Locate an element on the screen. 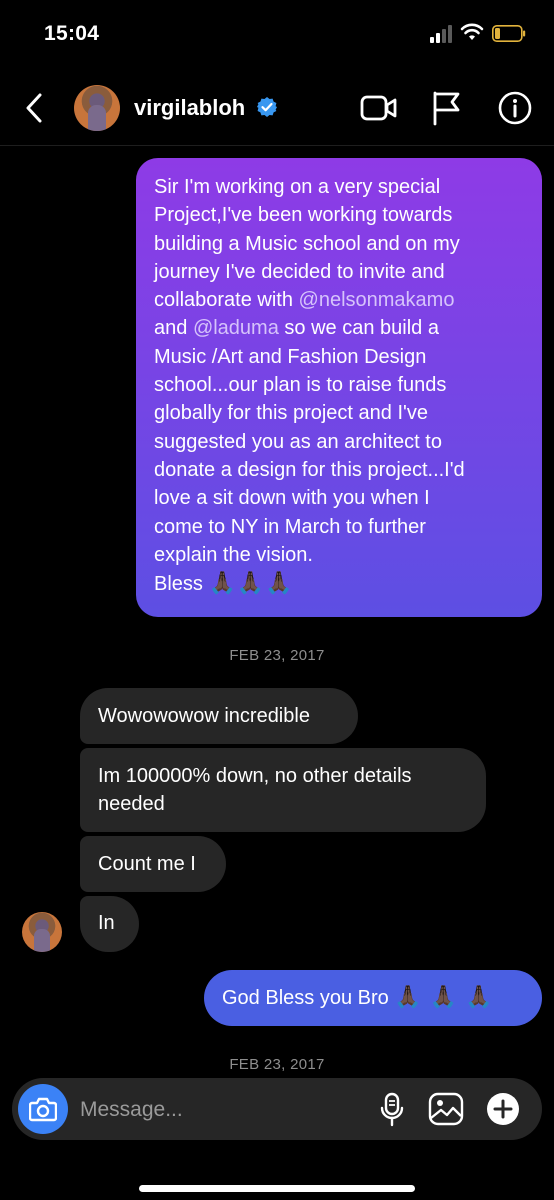 This screenshot has width=554, height=1200. home-indicator is located at coordinates (277, 1188).